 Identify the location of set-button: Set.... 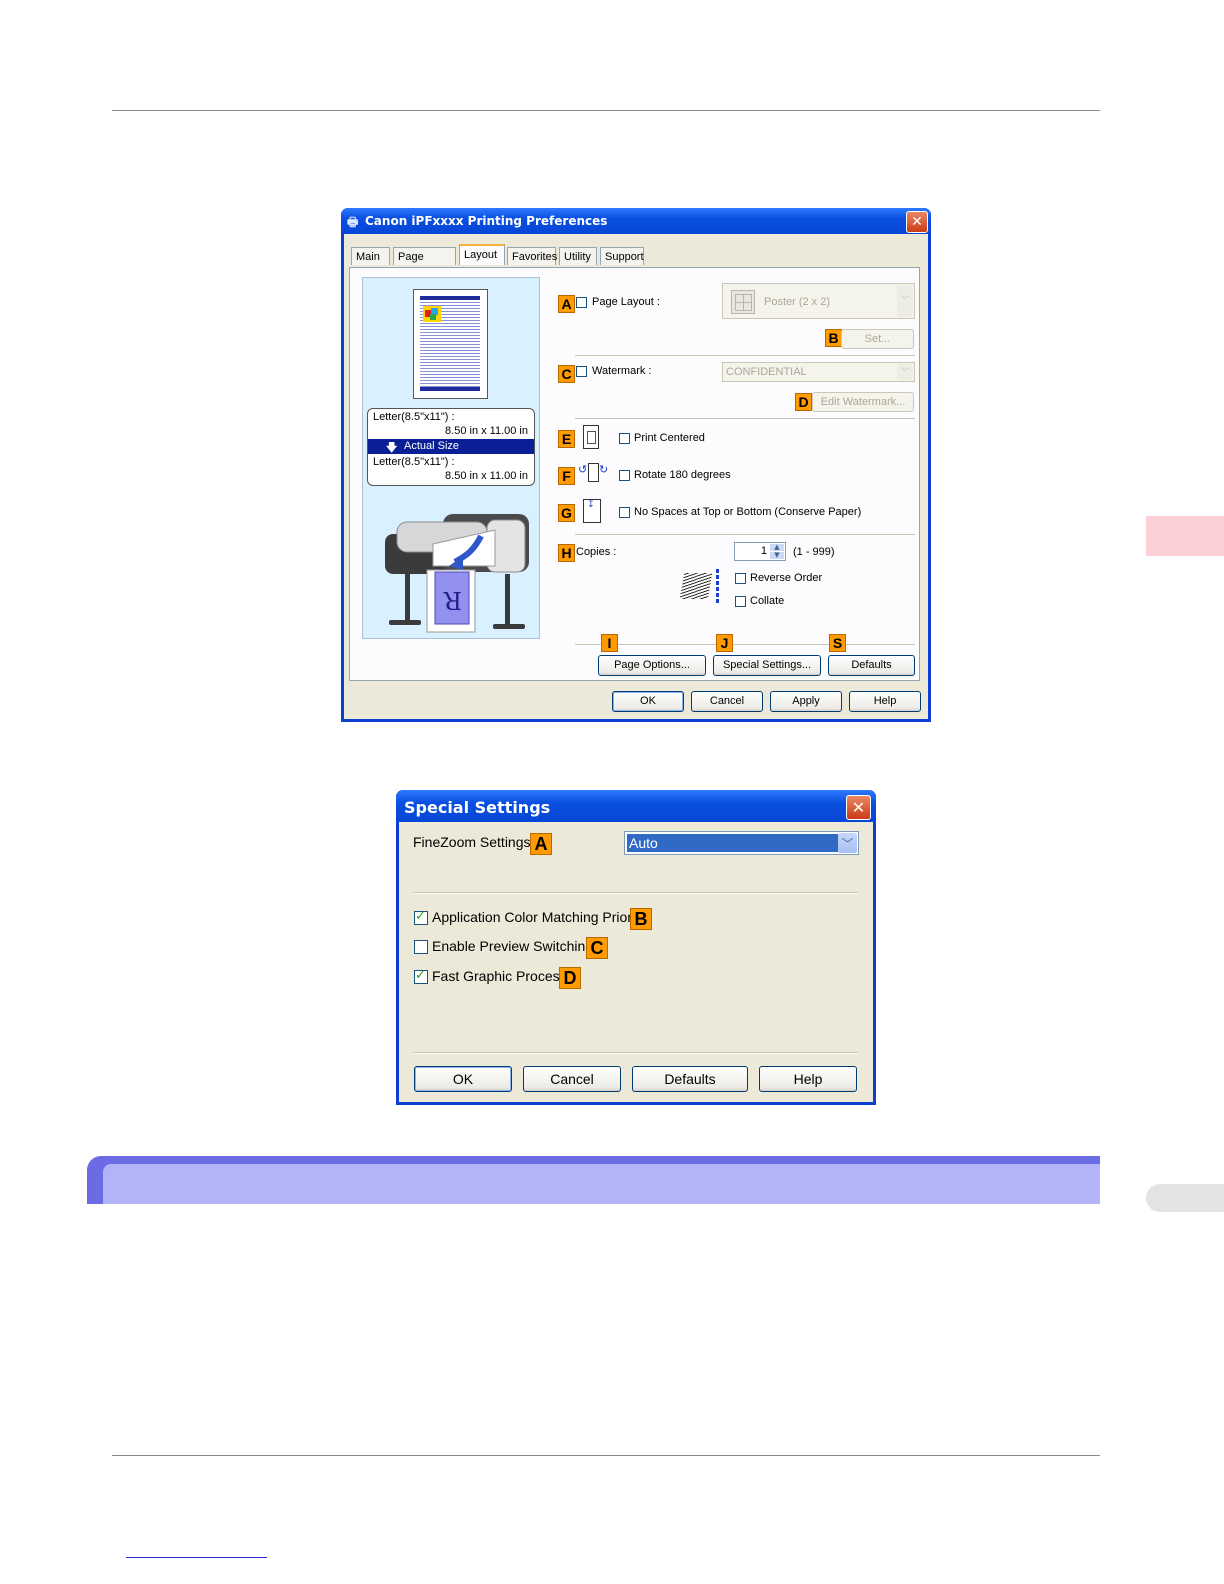
(877, 339).